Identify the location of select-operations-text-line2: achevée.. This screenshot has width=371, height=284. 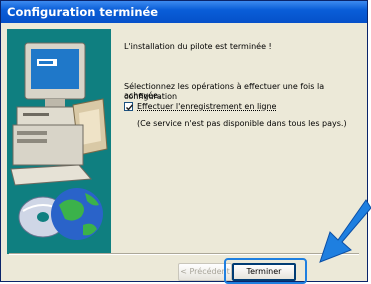
(142, 95).